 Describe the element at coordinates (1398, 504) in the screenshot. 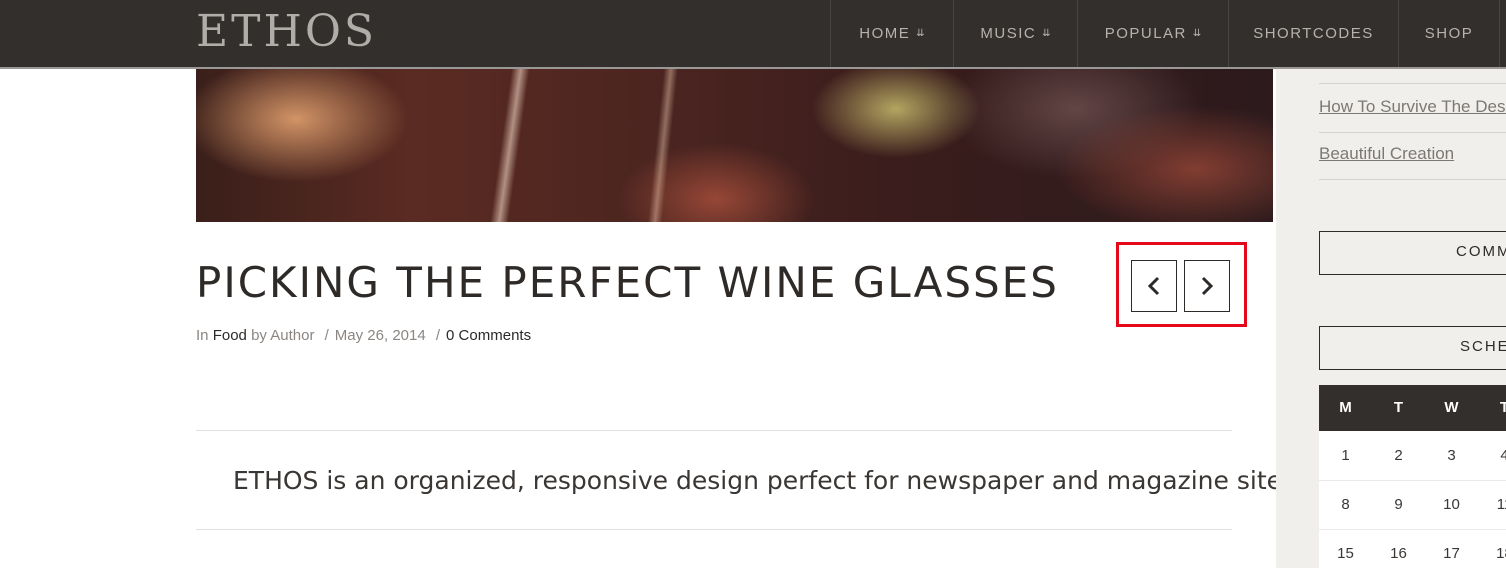

I see `calendar-day: 9` at that location.